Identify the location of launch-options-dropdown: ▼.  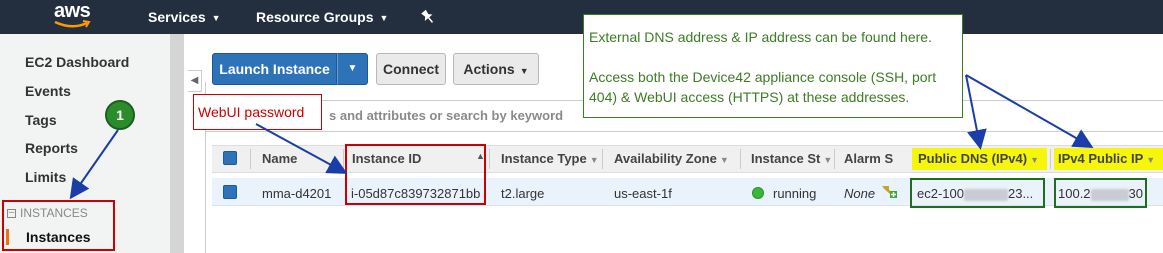
(352, 69).